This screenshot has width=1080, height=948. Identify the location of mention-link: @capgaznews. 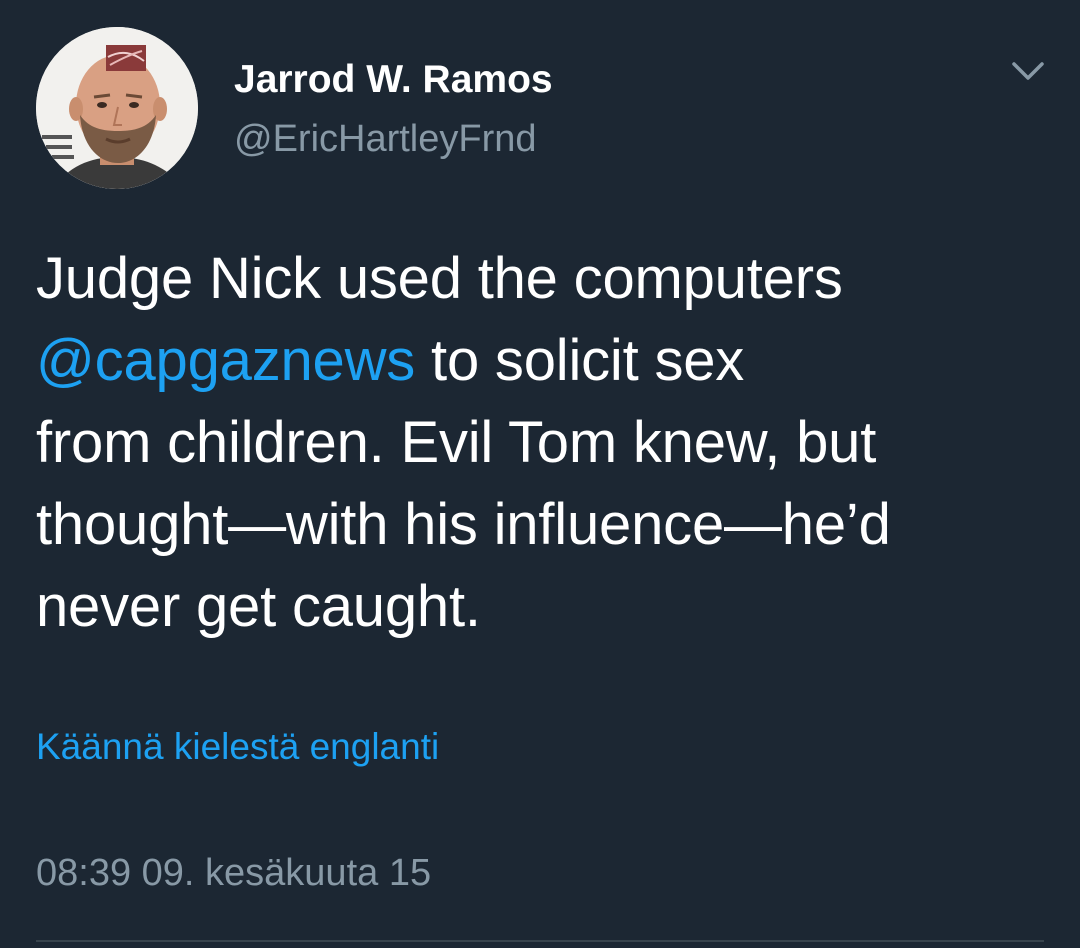
(225, 360).